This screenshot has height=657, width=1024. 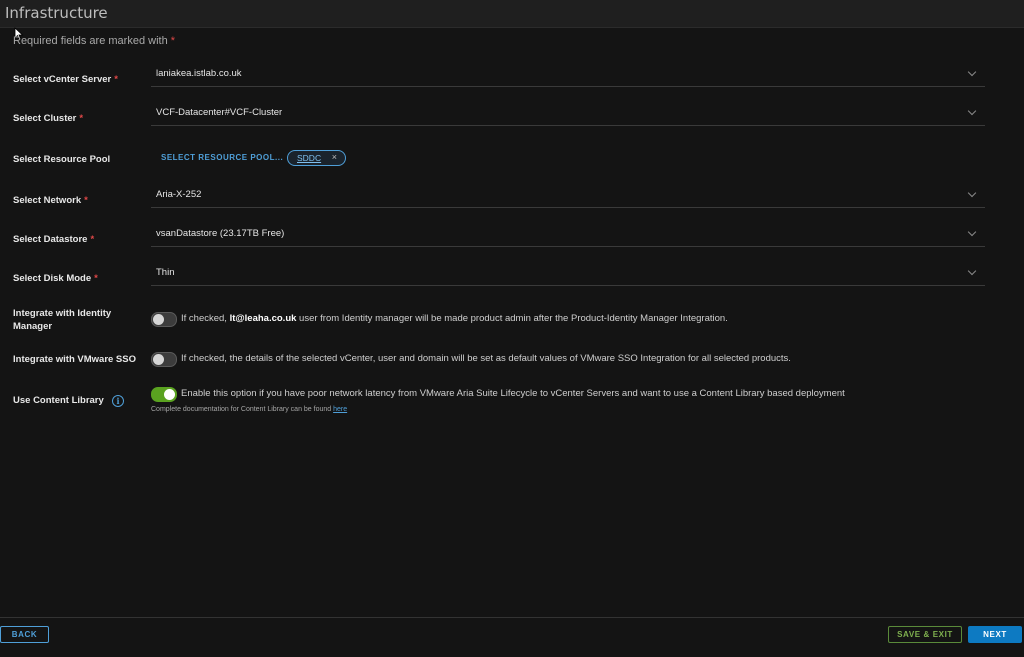 I want to click on next-button: NEXT, so click(x=995, y=634).